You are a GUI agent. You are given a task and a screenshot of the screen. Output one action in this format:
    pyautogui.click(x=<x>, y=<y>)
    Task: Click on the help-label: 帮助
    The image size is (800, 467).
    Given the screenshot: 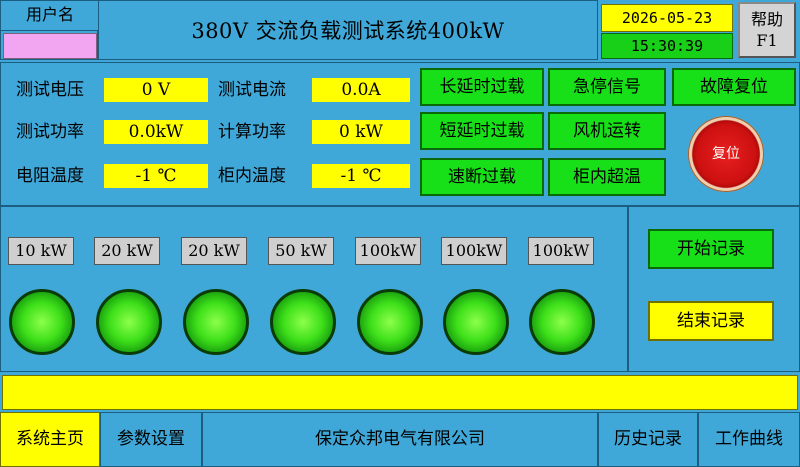 What is the action you would take?
    pyautogui.click(x=766, y=19)
    